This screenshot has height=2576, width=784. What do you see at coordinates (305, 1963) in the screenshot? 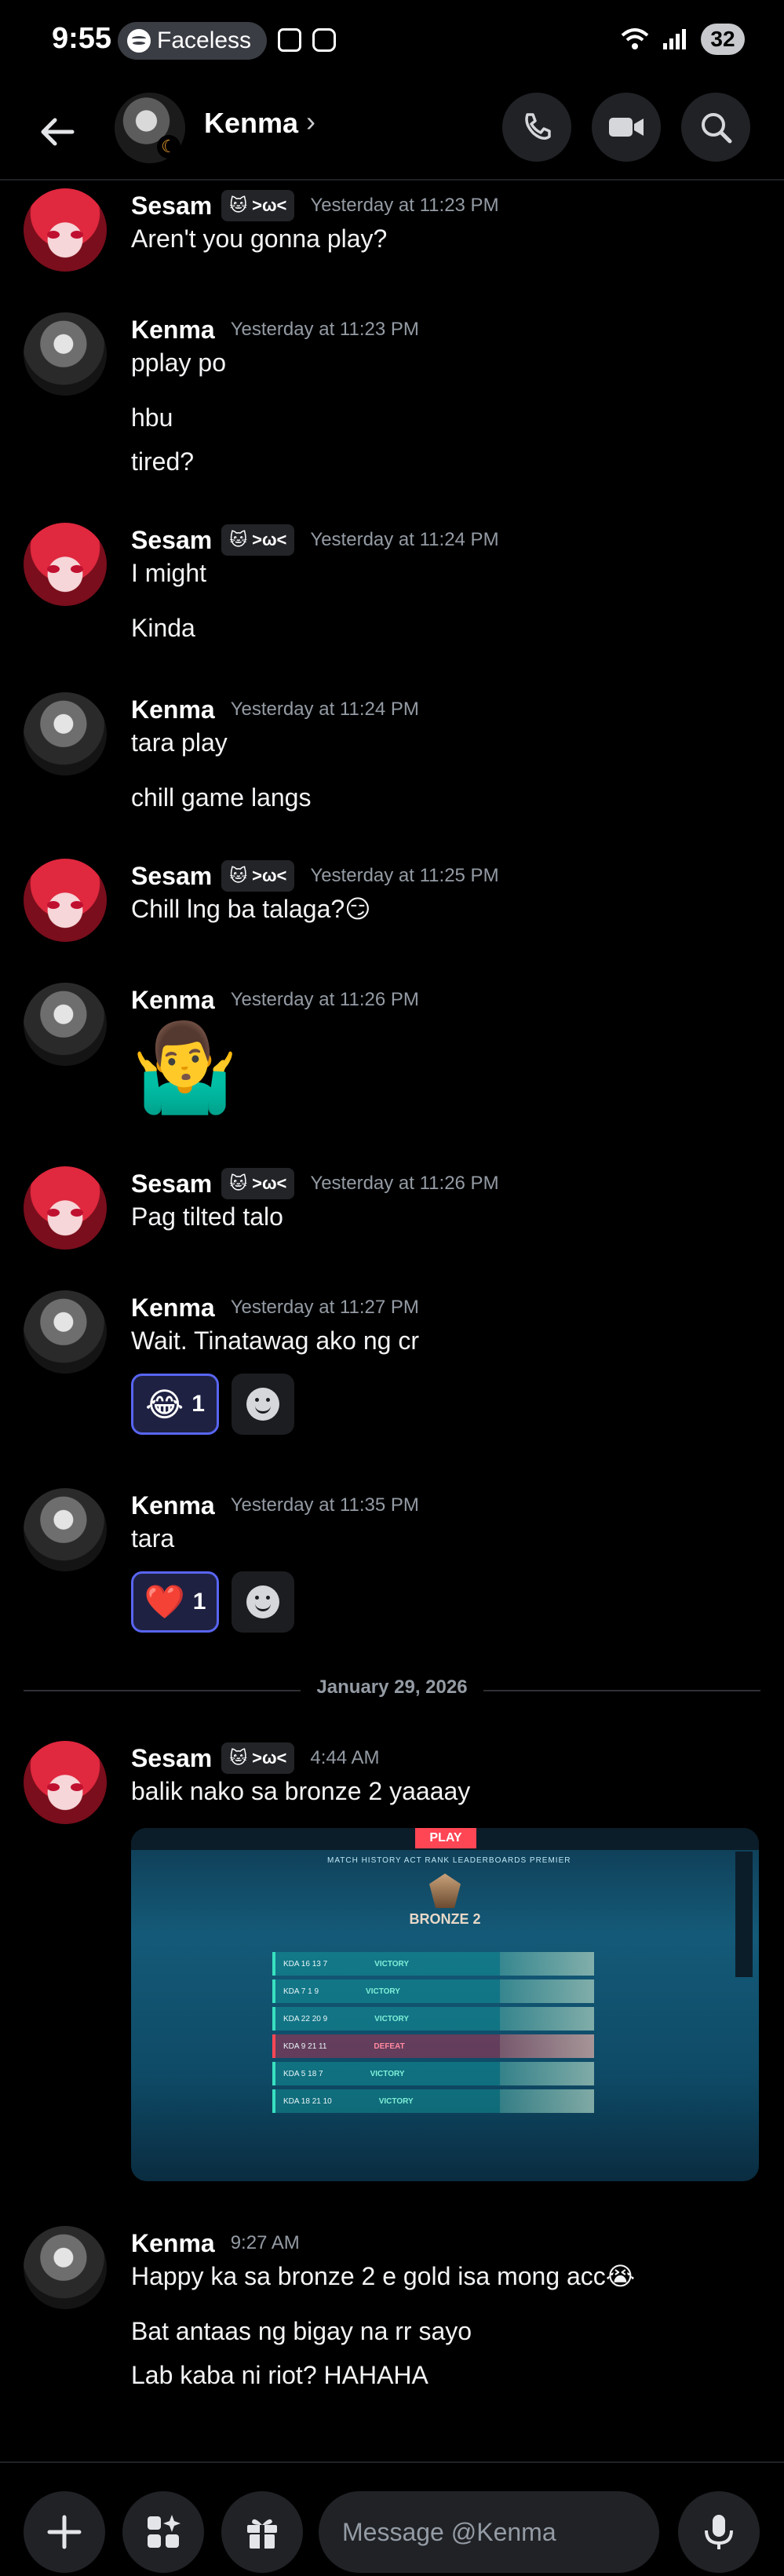
I see `match-kda: KDA 16 13 7` at bounding box center [305, 1963].